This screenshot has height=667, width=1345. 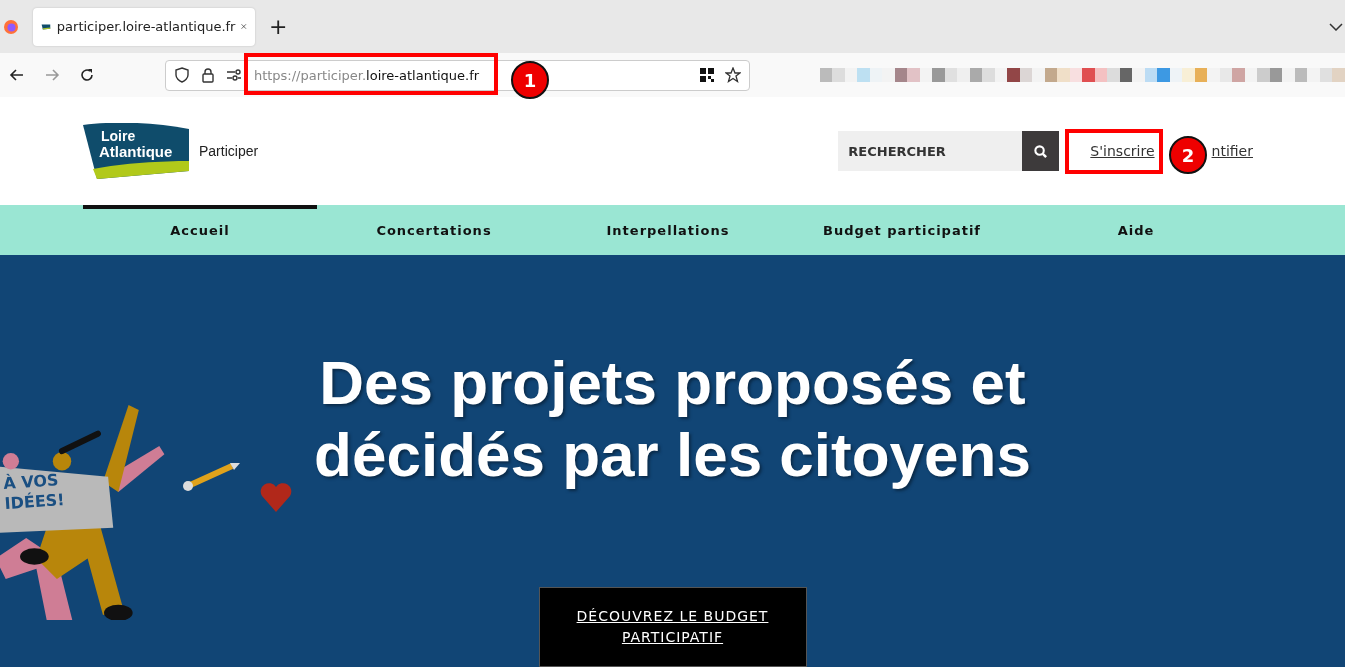 What do you see at coordinates (1188, 155) in the screenshot?
I see `step-number-badge: 2` at bounding box center [1188, 155].